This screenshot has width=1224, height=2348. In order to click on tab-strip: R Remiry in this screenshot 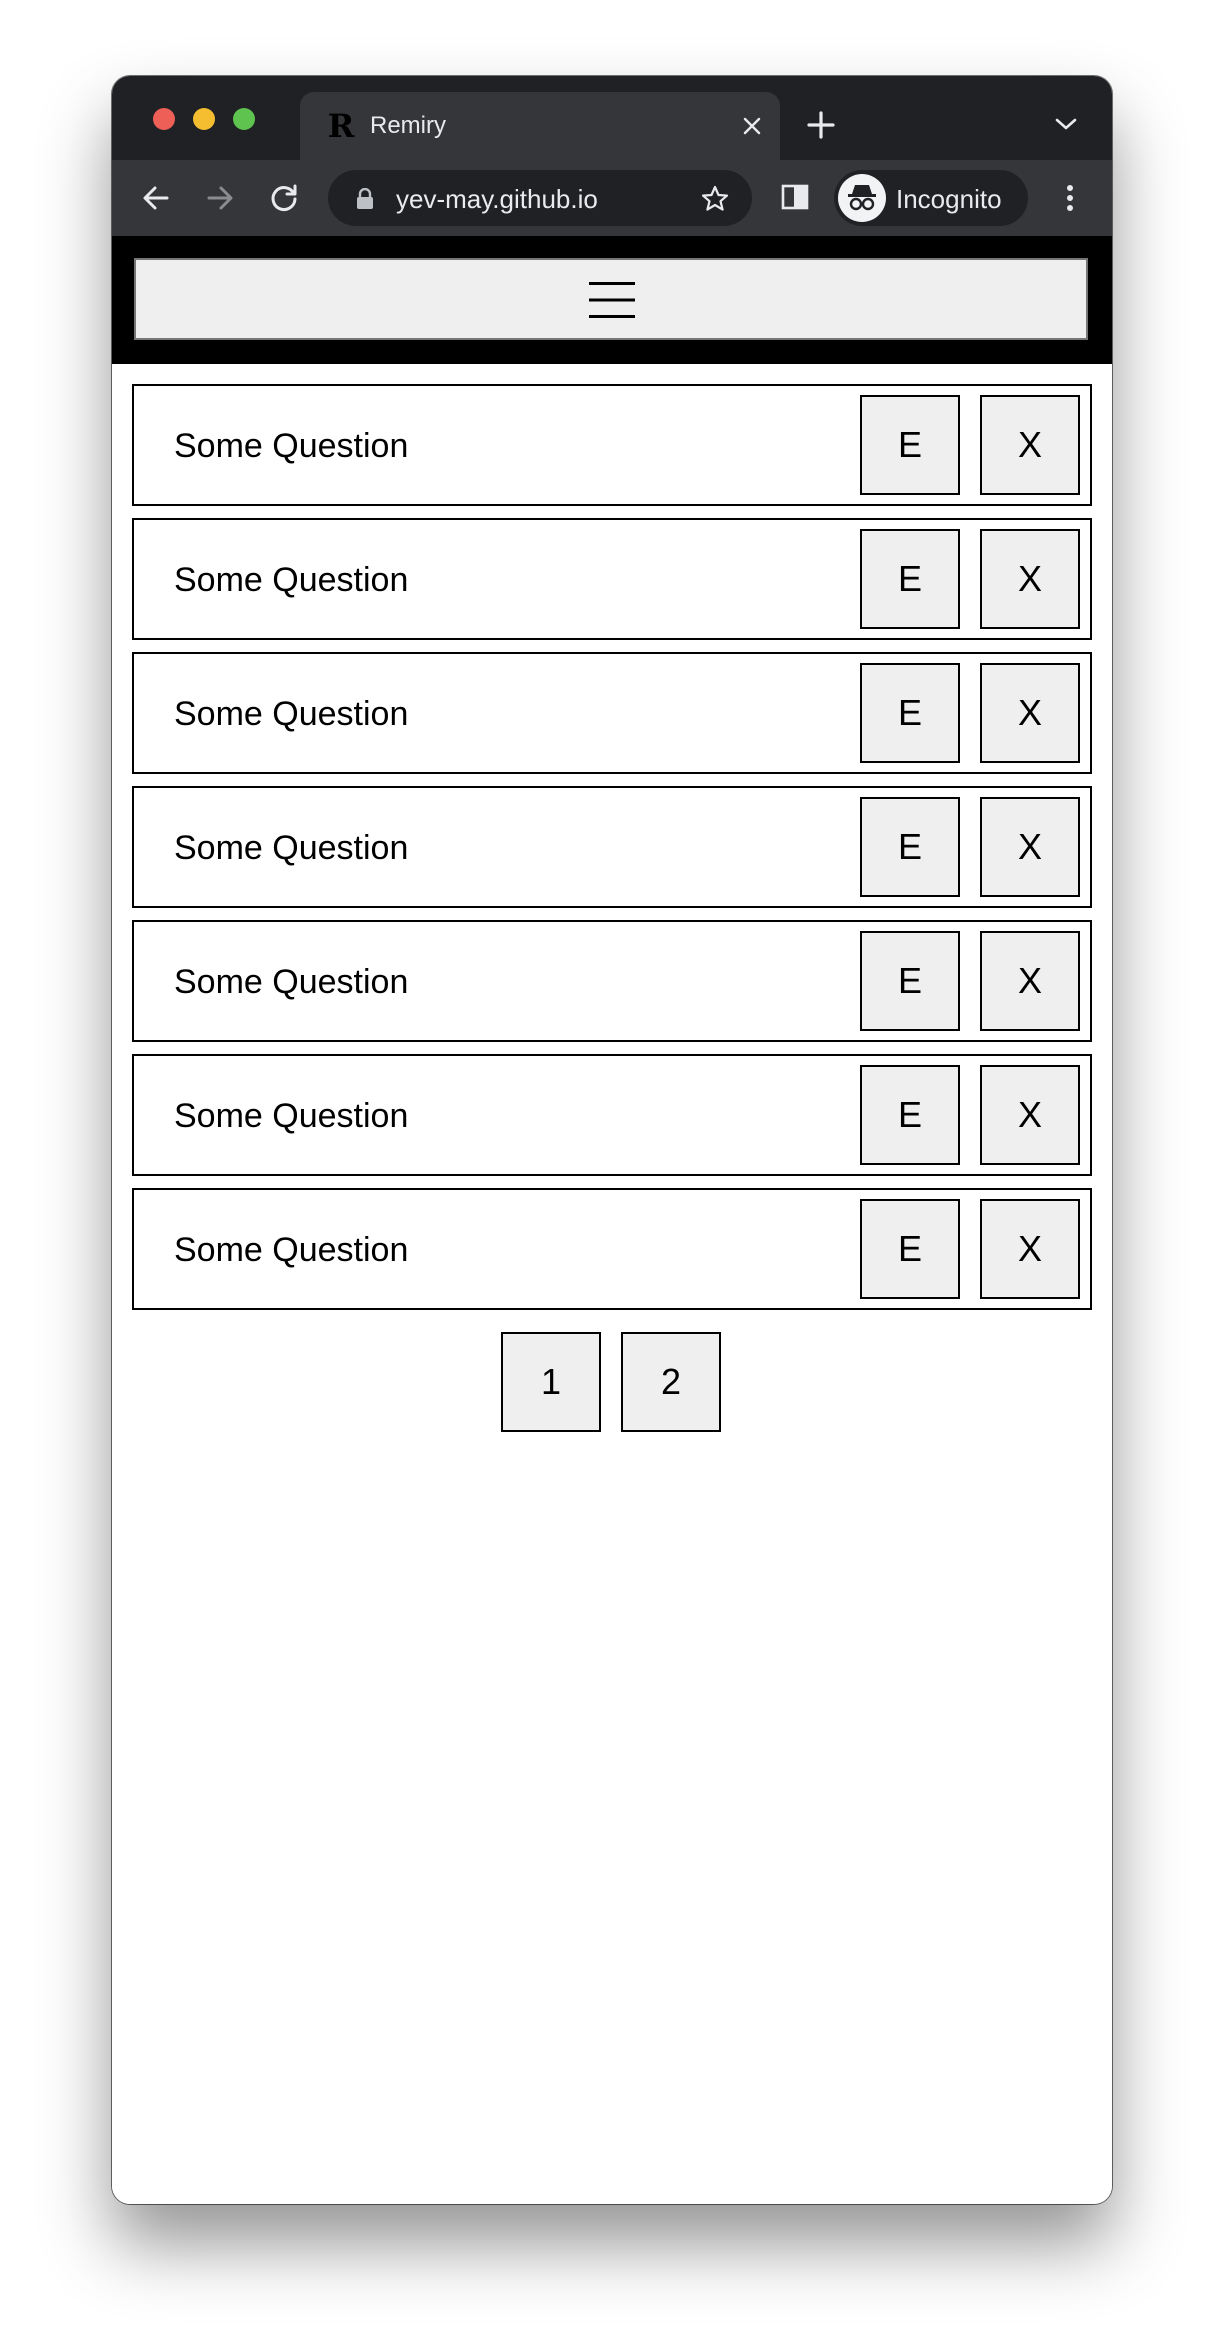, I will do `click(612, 118)`.